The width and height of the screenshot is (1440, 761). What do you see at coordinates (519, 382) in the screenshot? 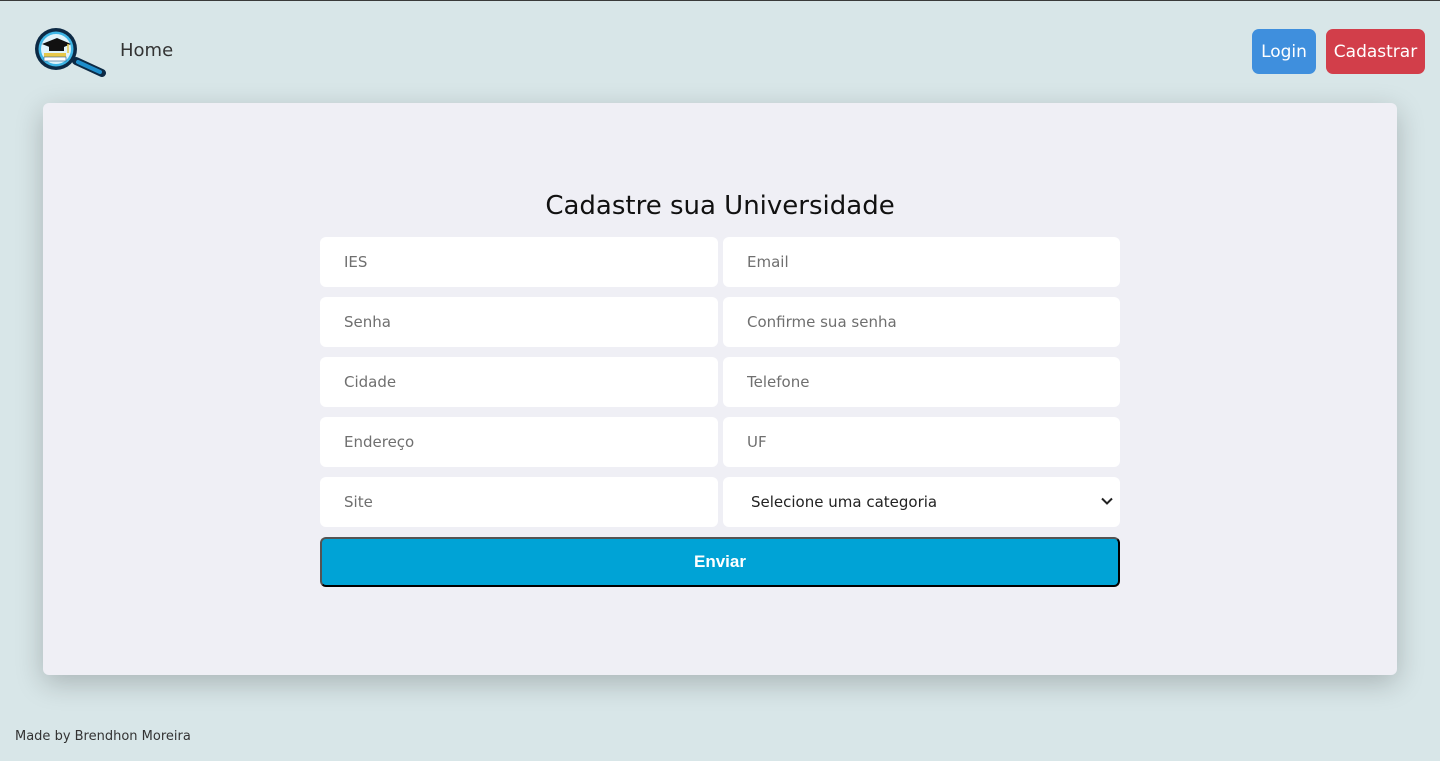
I see `city-input` at bounding box center [519, 382].